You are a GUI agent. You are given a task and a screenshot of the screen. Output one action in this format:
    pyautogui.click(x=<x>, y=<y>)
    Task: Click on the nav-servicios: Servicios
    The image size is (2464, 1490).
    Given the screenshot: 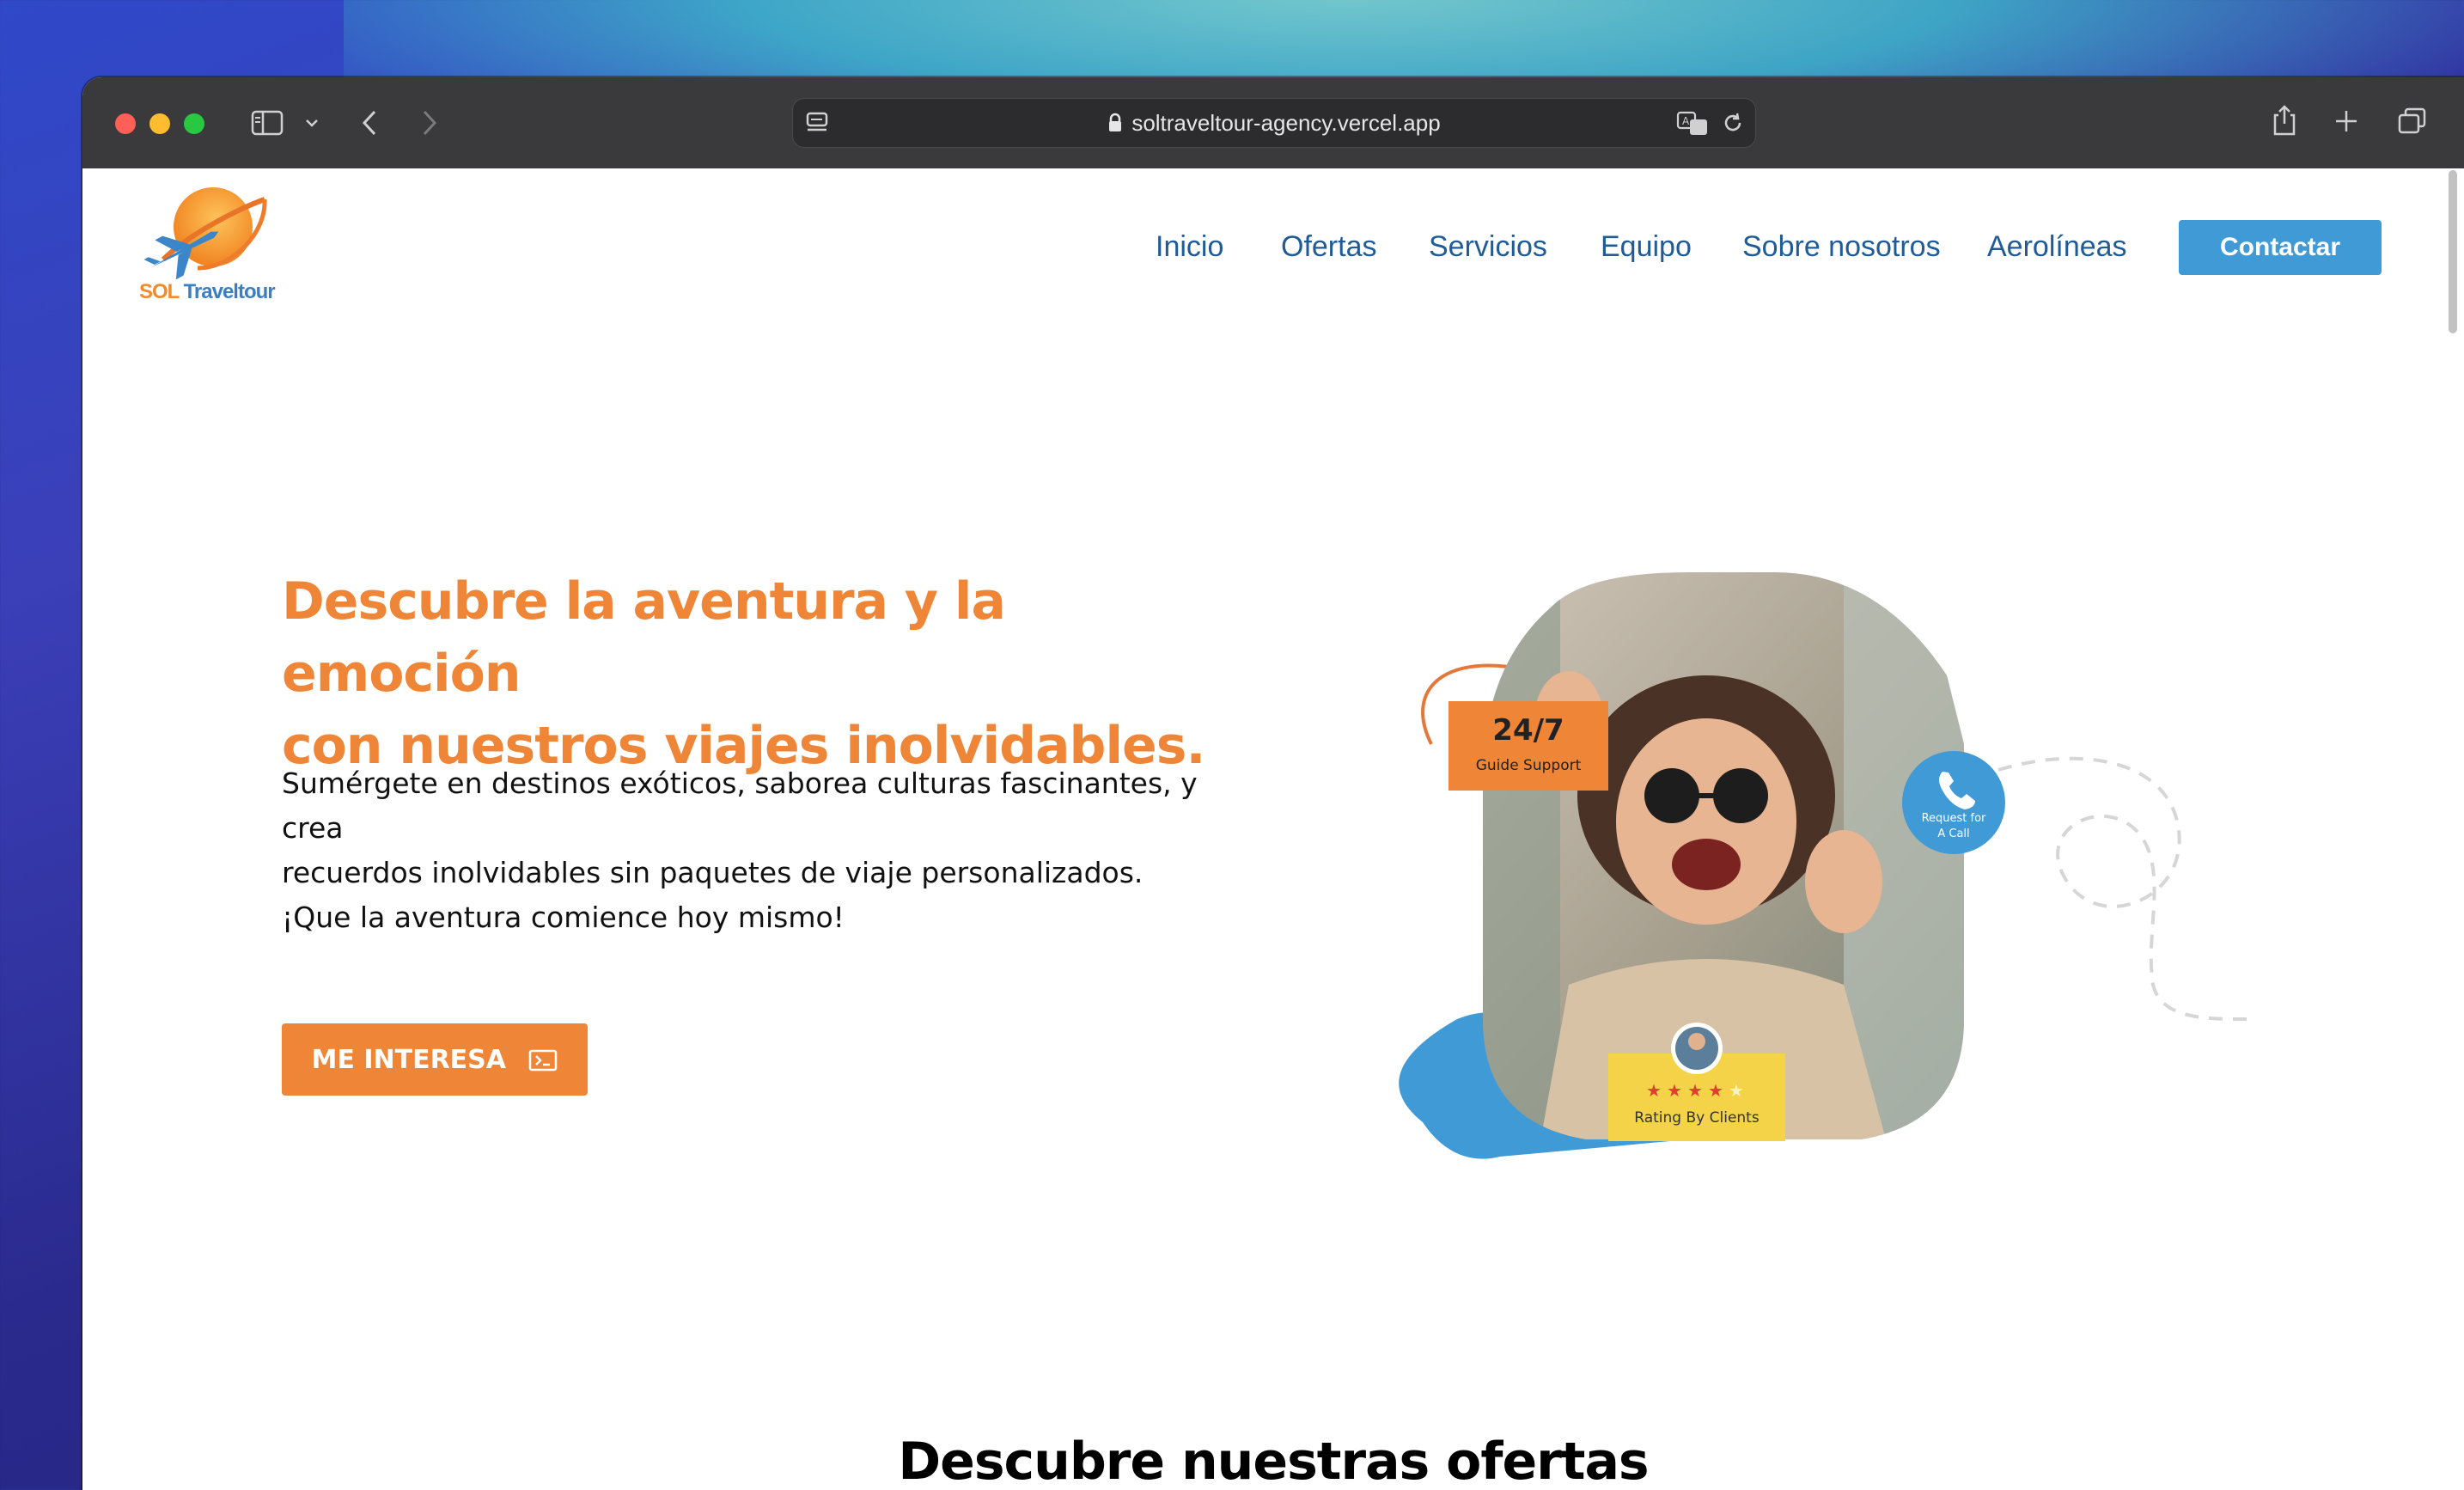 What is the action you would take?
    pyautogui.click(x=1488, y=247)
    